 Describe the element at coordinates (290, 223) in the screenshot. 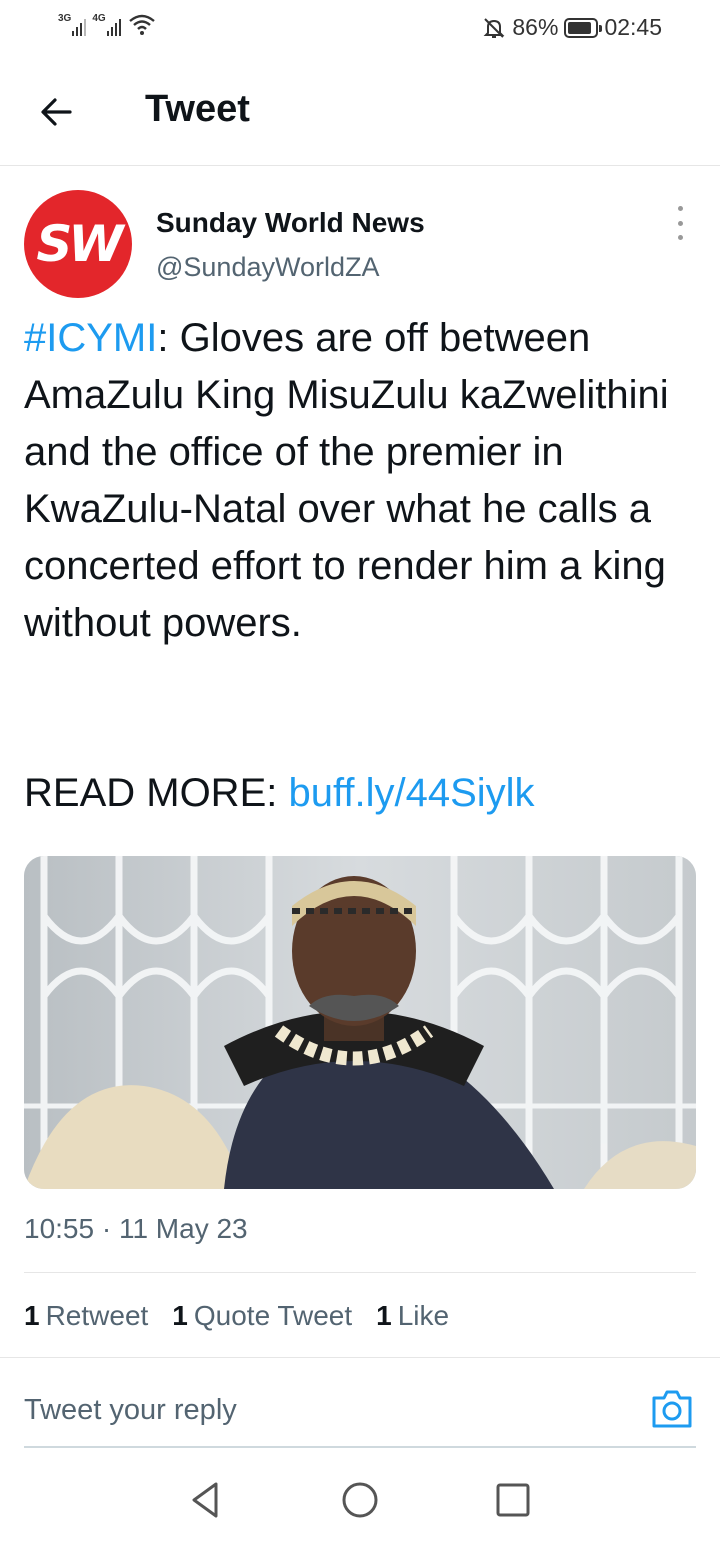

I see `author-name: Sunday World News` at that location.